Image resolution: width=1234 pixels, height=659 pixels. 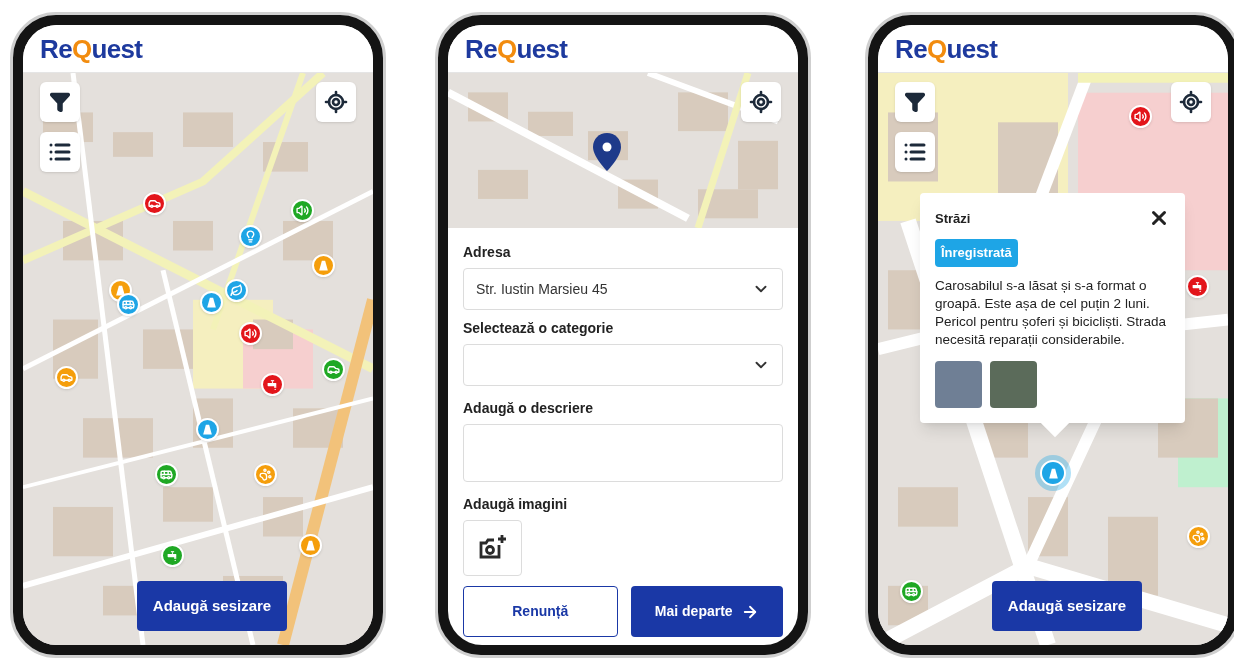 What do you see at coordinates (492, 548) in the screenshot?
I see `add-photo-button` at bounding box center [492, 548].